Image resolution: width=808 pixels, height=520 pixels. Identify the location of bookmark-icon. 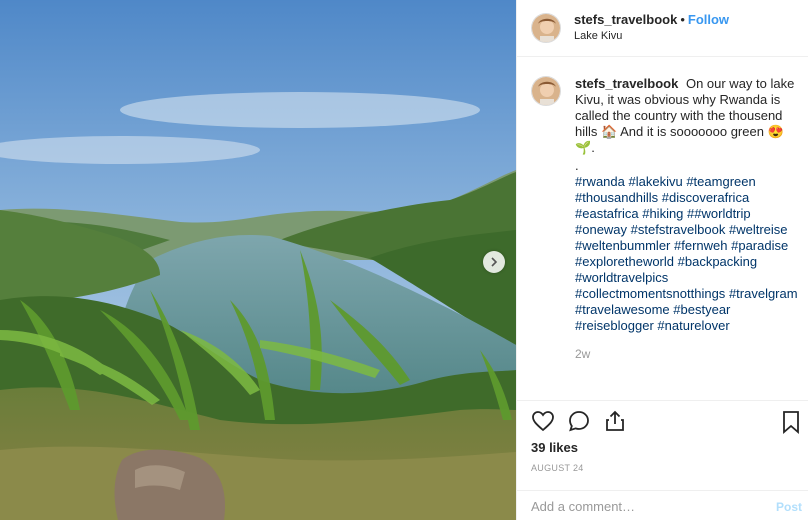
(791, 422).